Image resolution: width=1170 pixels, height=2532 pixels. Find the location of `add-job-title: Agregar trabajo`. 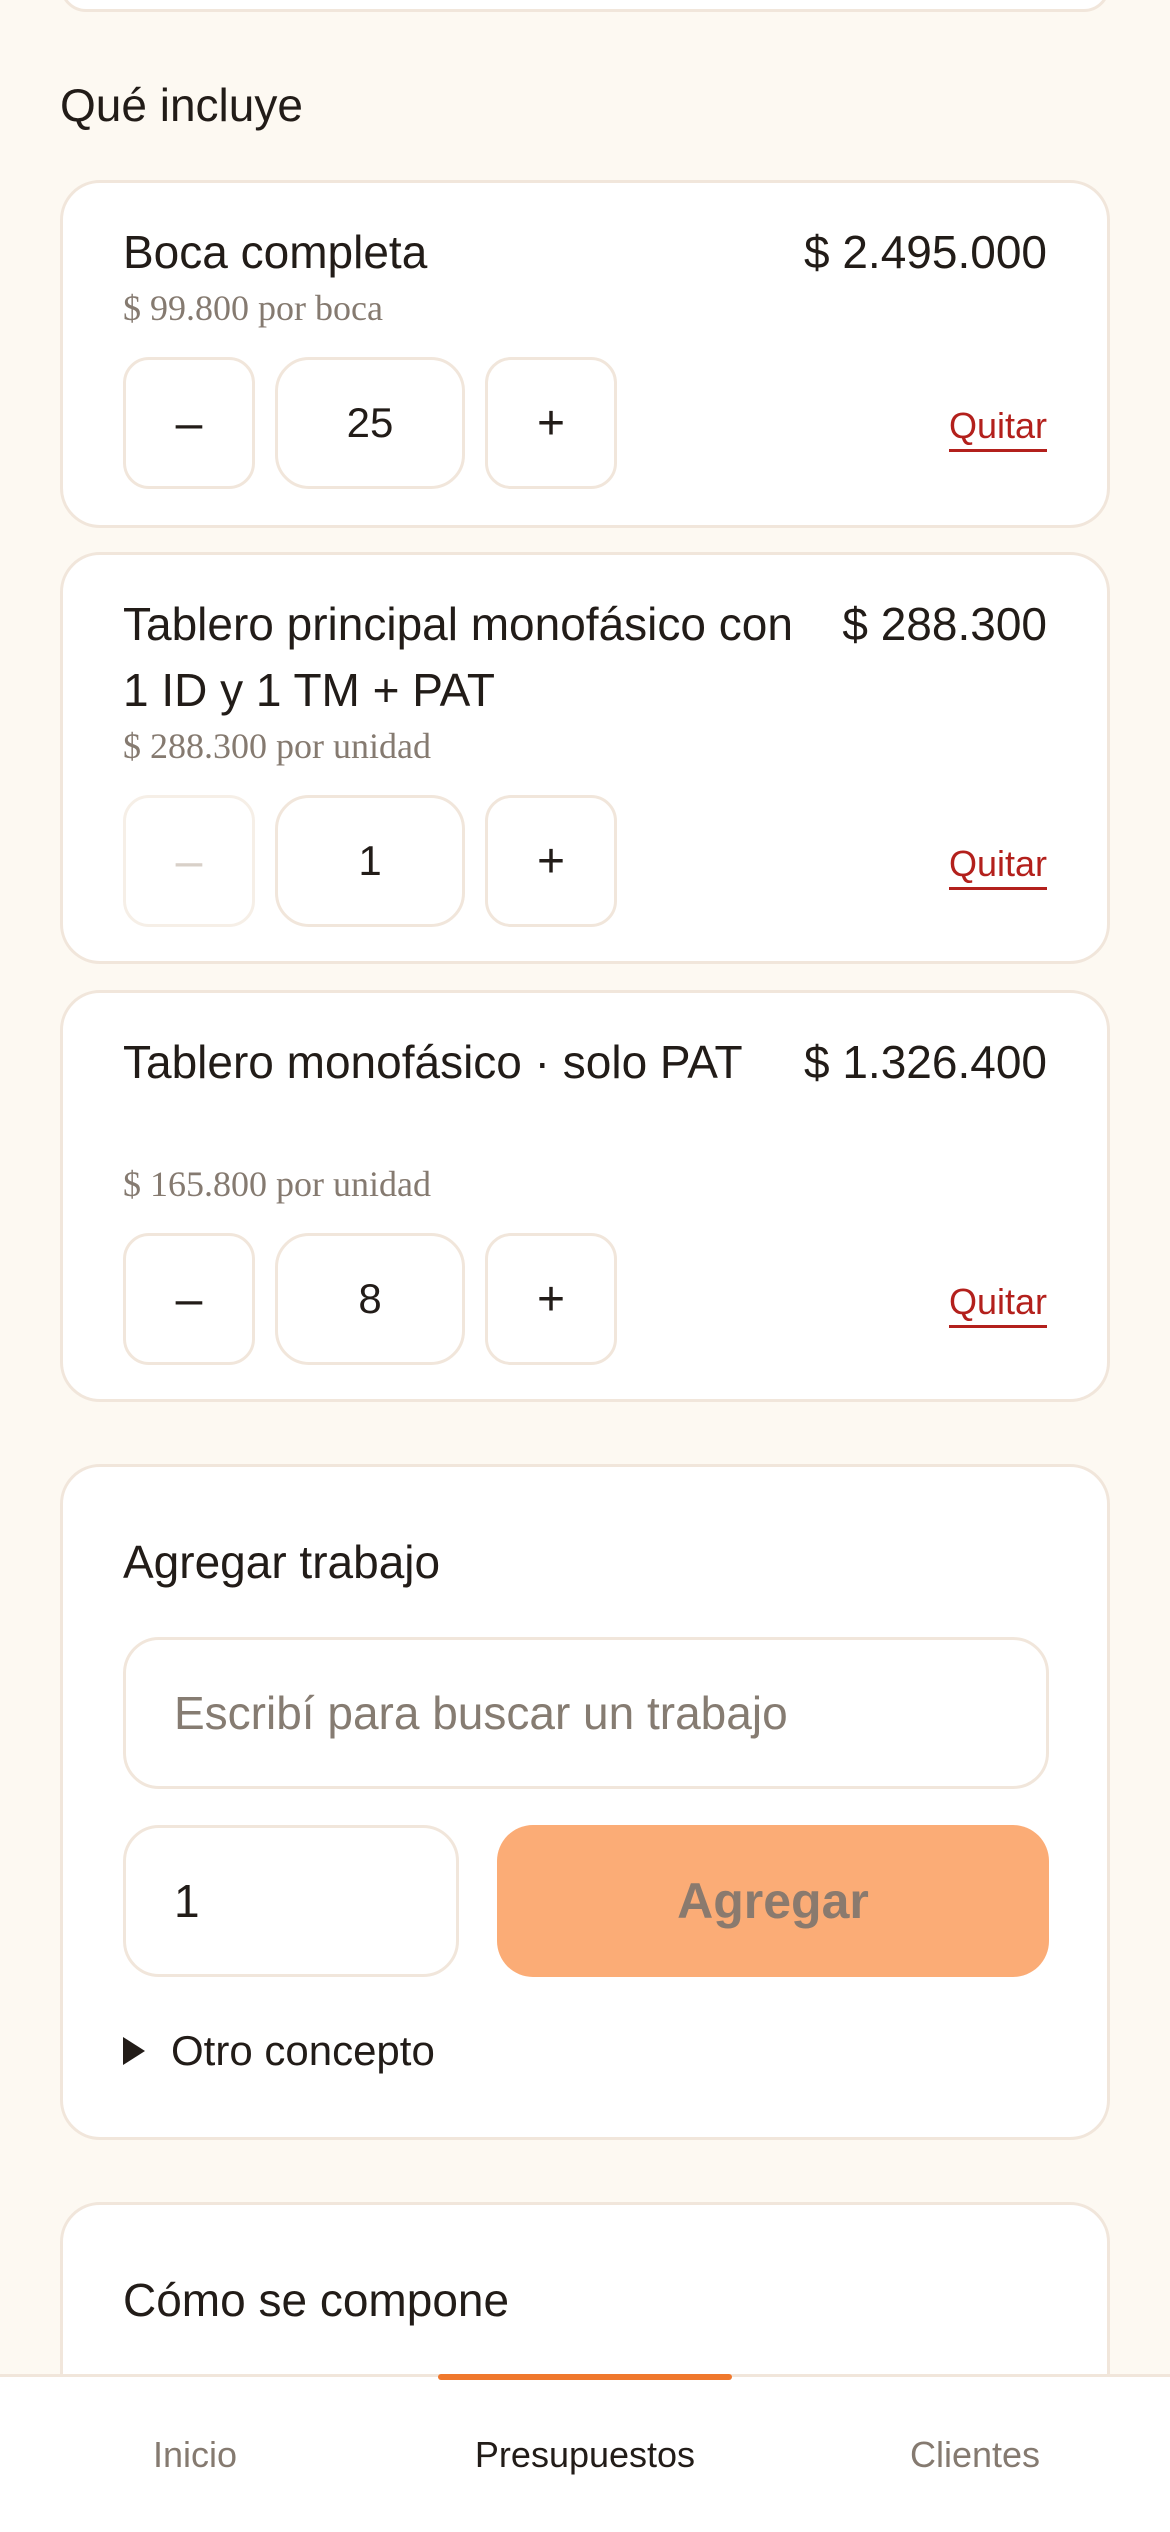

add-job-title: Agregar trabajo is located at coordinates (282, 1562).